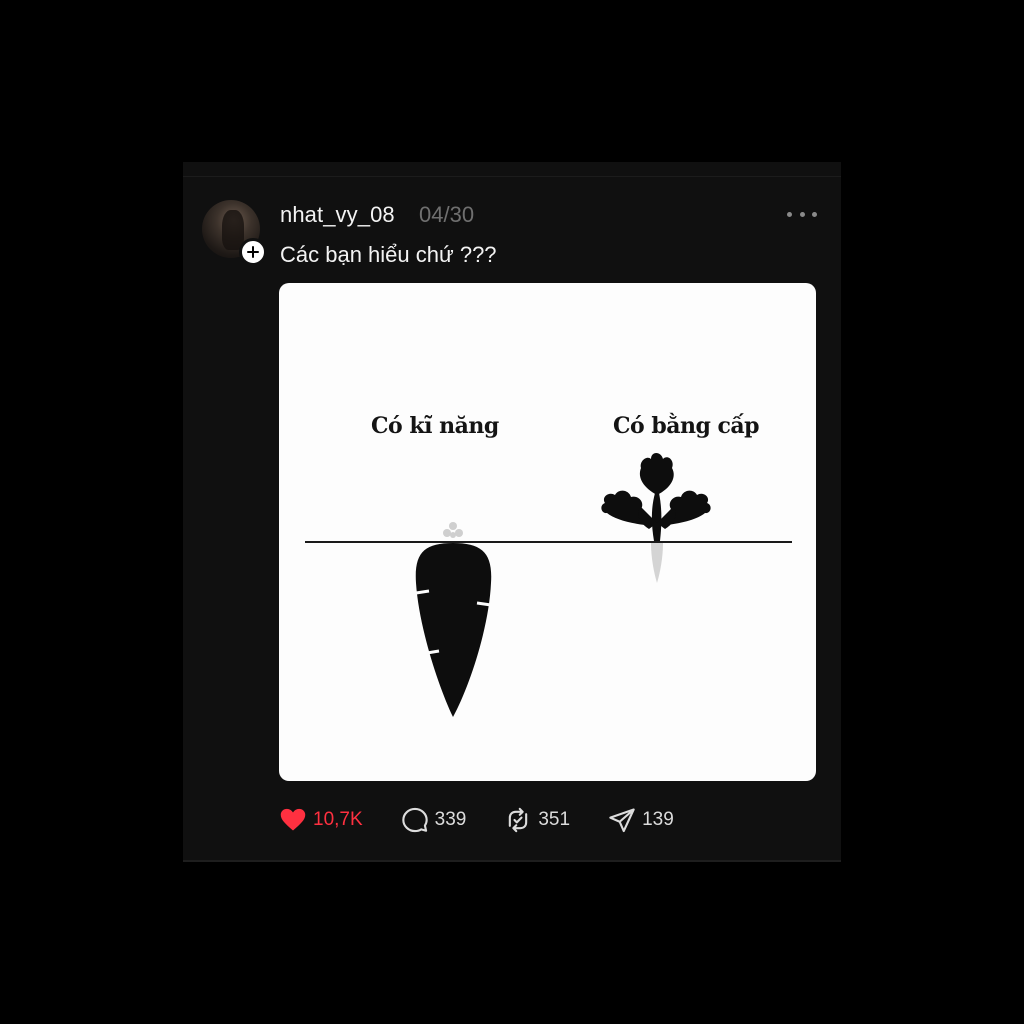 The image size is (1024, 1024). What do you see at coordinates (512, 861) in the screenshot?
I see `divider-bottom` at bounding box center [512, 861].